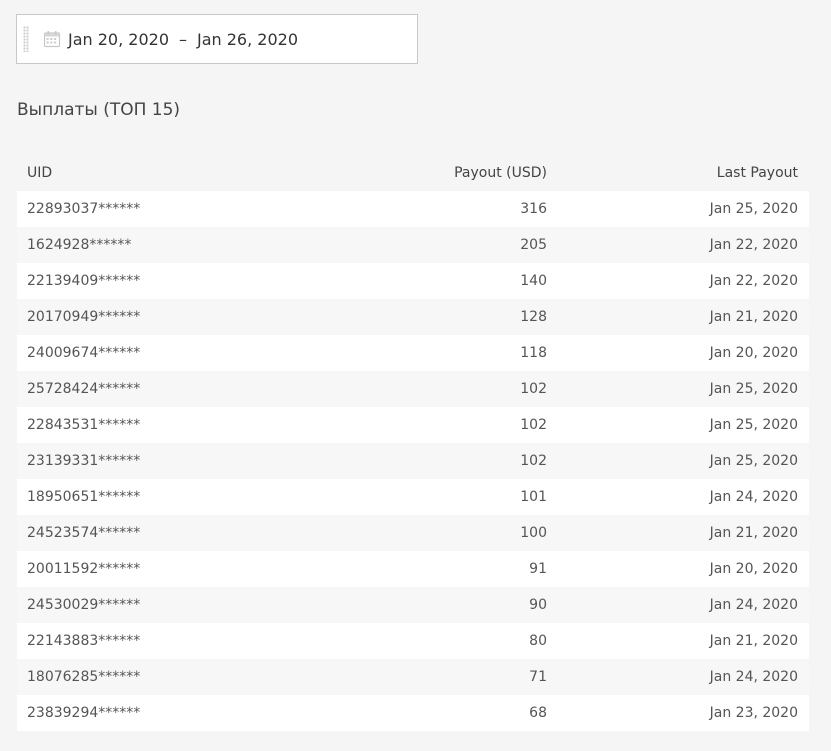 Image resolution: width=831 pixels, height=751 pixels. I want to click on cell-uid: 22143883******, so click(84, 641).